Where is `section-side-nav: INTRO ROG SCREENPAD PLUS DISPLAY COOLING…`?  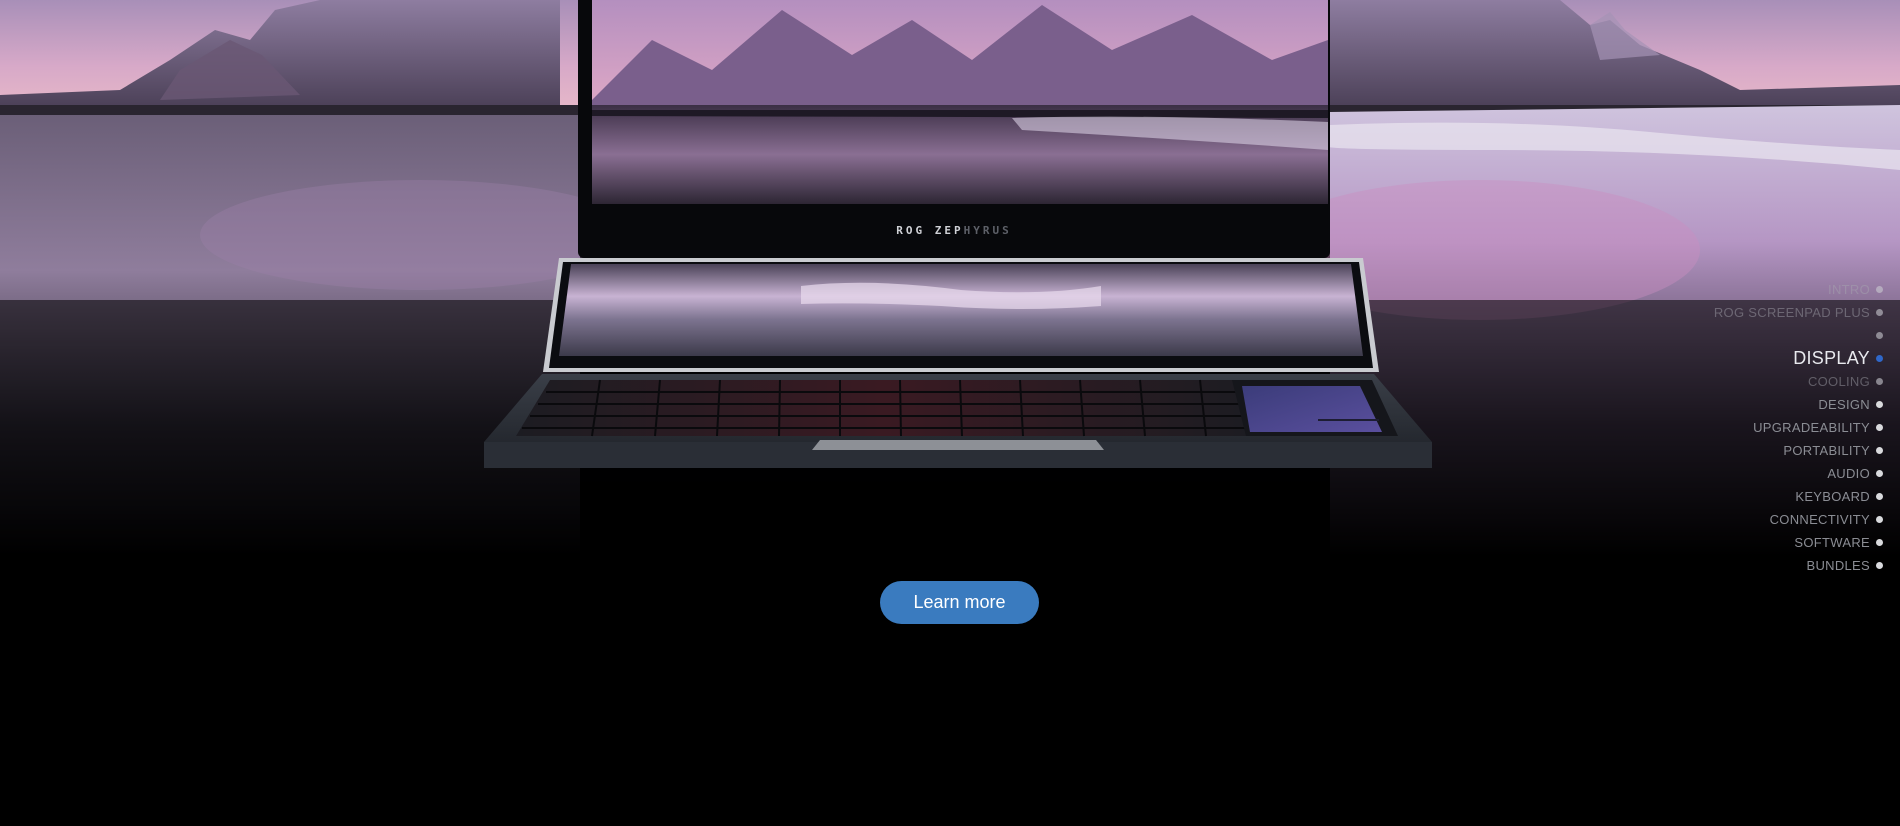
section-side-nav: INTRO ROG SCREENPAD PLUS DISPLAY COOLING… is located at coordinates (1763, 427).